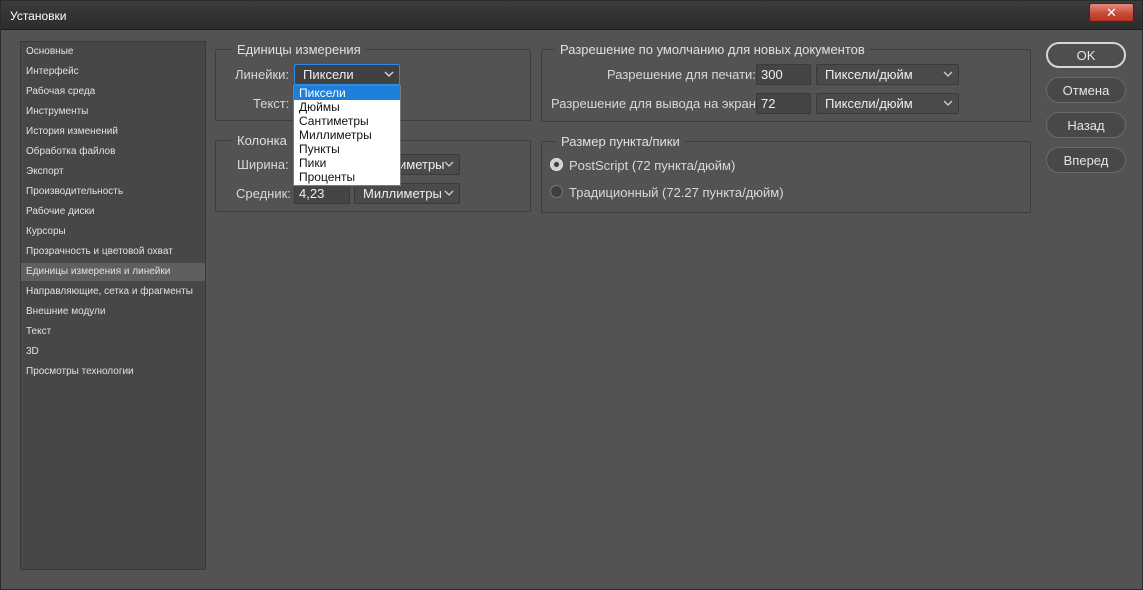 The image size is (1143, 590). I want to click on screen-resolution-input: 72, so click(783, 103).